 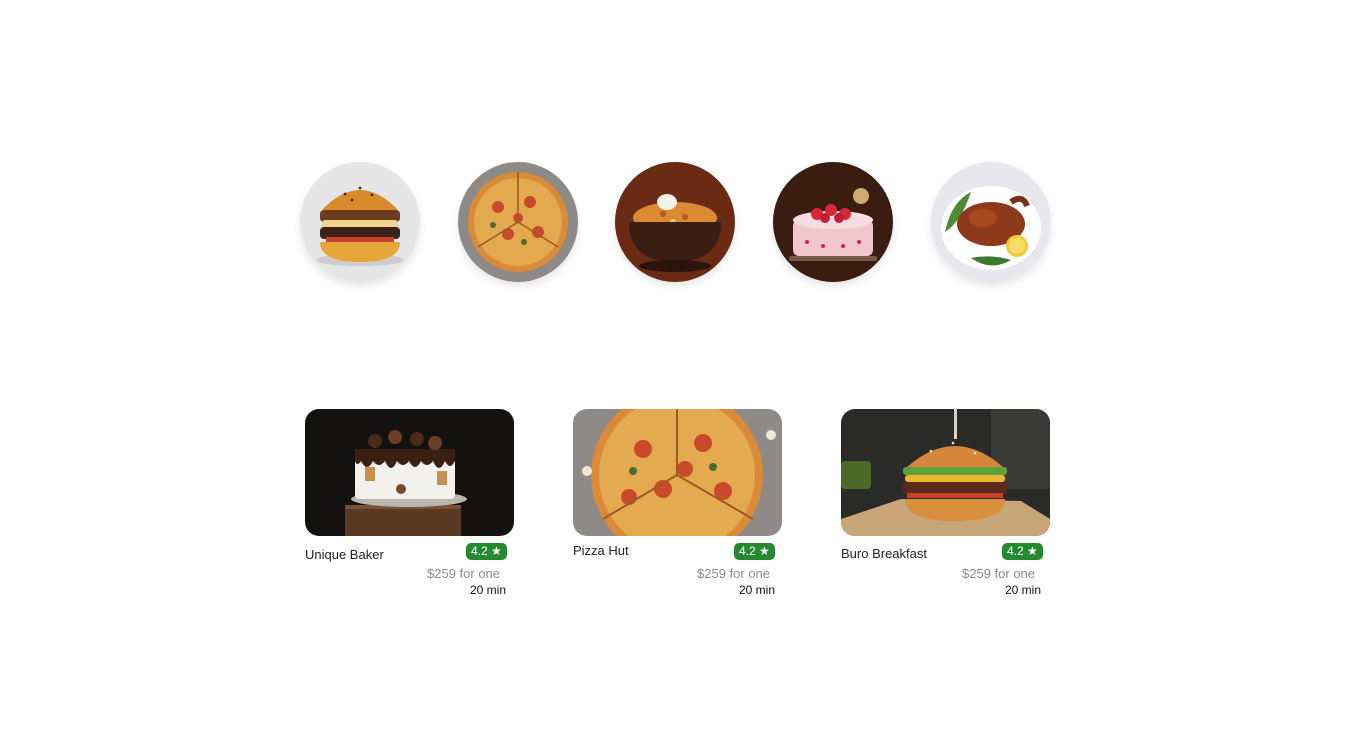 I want to click on roast-chicken-icon, so click(x=991, y=222).